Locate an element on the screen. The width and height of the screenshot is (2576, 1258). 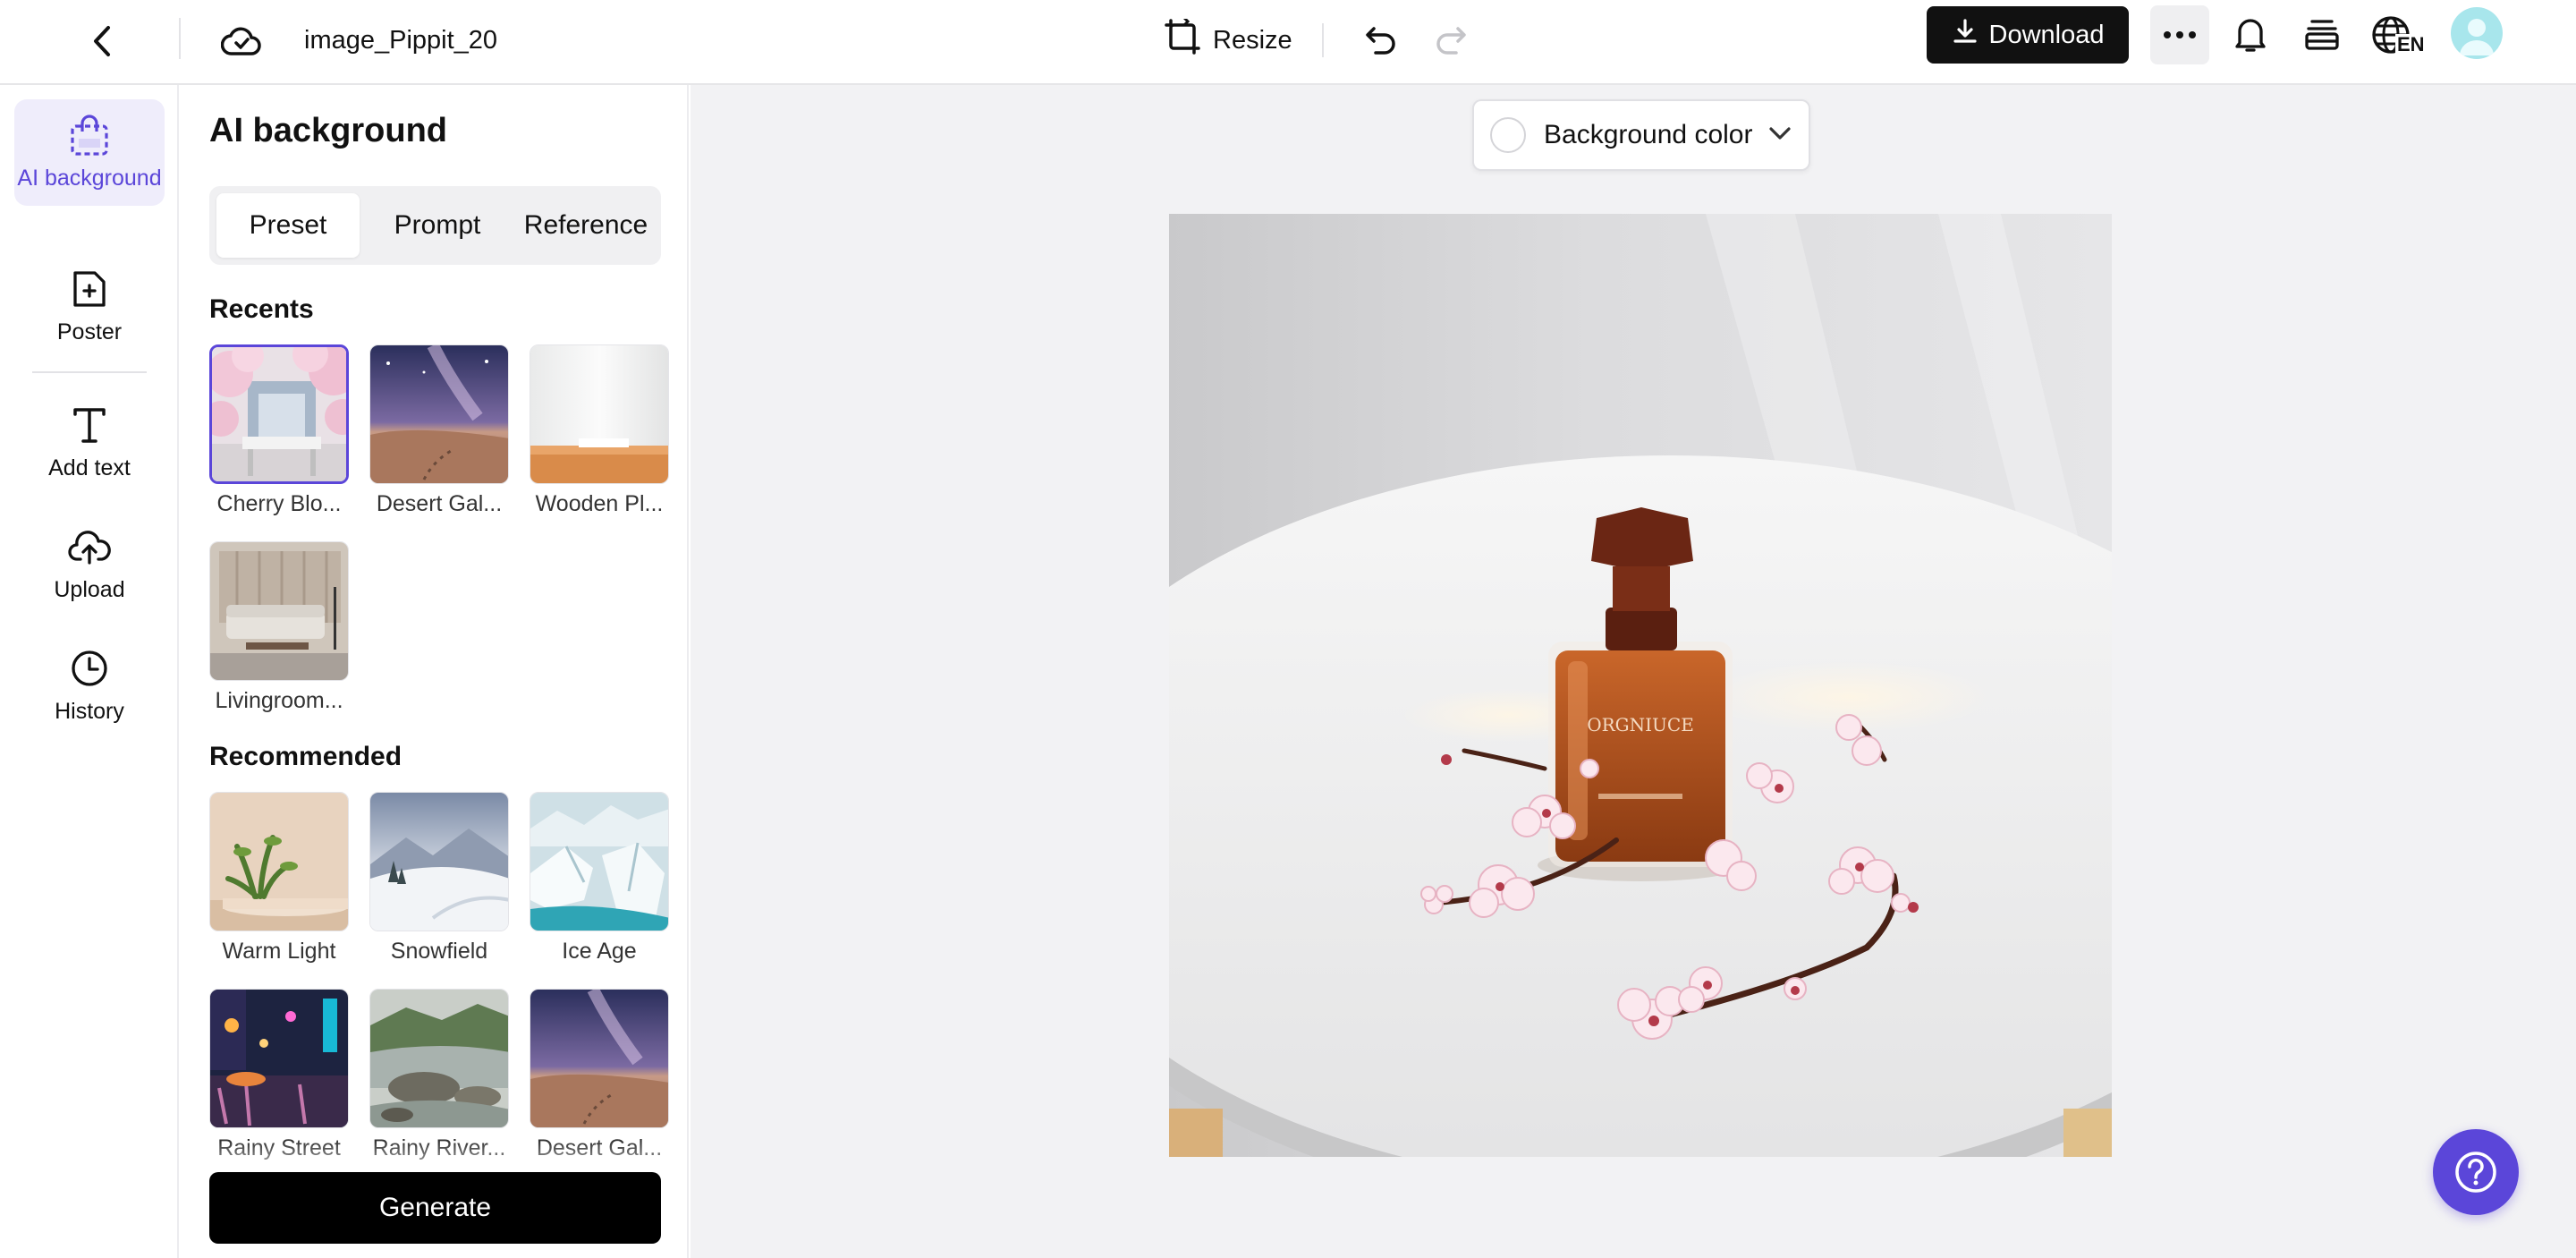
language-switcher: EN is located at coordinates (2398, 35).